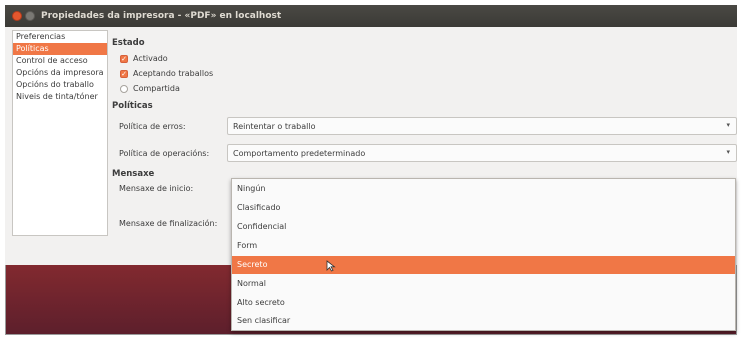 The image size is (742, 341). Describe the element at coordinates (60, 85) in the screenshot. I see `sidebar-item-opcions-do-traballo: Opcións do traballo` at that location.